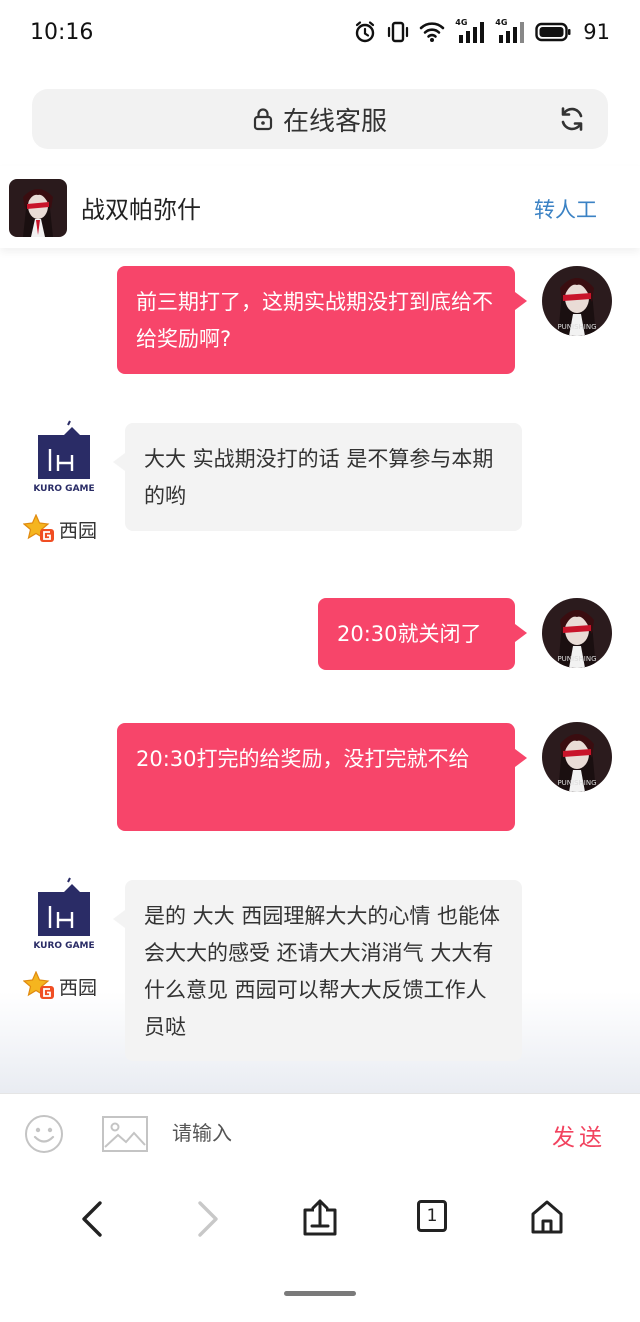 This screenshot has height=1322, width=640. What do you see at coordinates (547, 1217) in the screenshot?
I see `home-icon` at bounding box center [547, 1217].